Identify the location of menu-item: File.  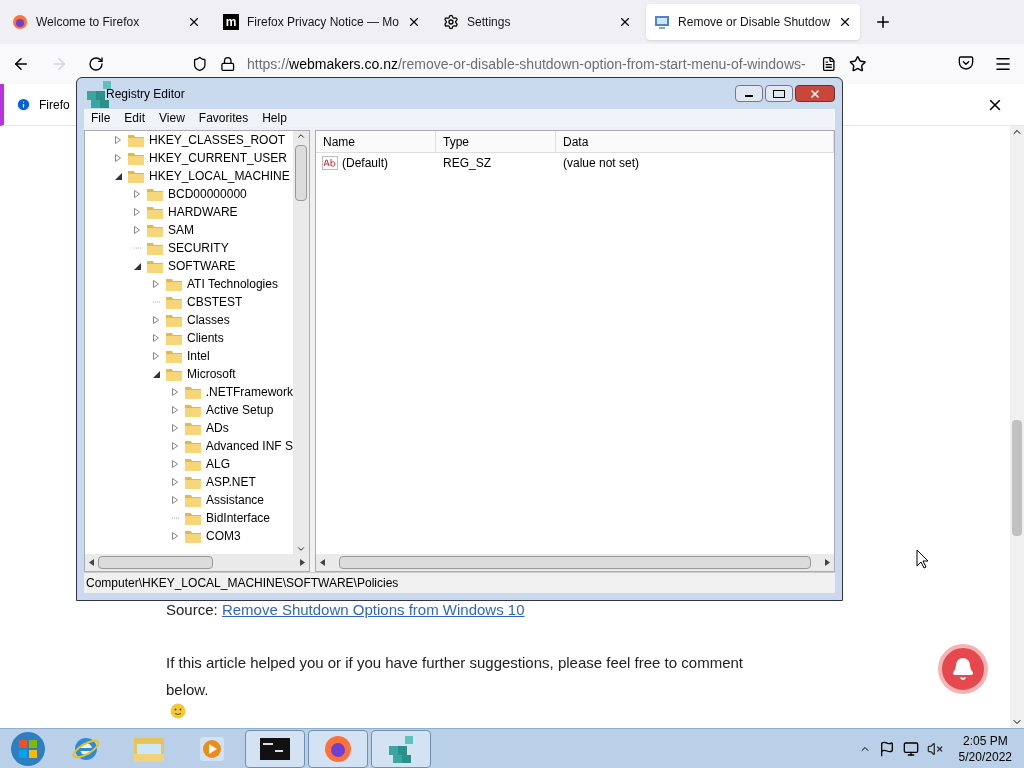
(101, 118).